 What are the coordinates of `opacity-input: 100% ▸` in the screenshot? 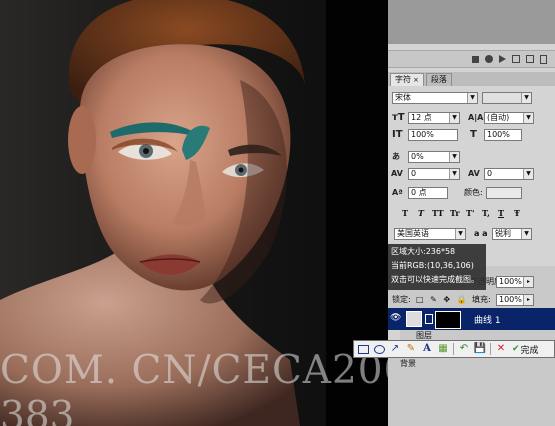 It's located at (515, 282).